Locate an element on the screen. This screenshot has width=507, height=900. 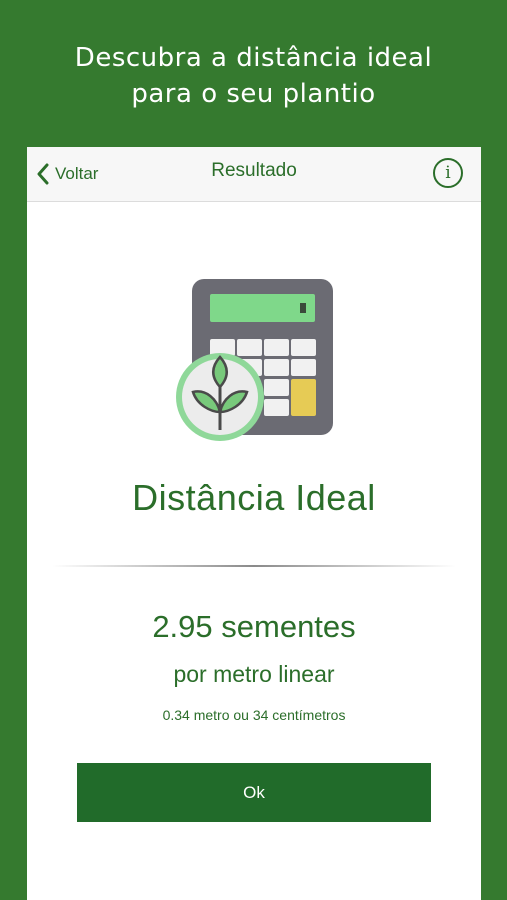
result-unit: por metro linear is located at coordinates (254, 674).